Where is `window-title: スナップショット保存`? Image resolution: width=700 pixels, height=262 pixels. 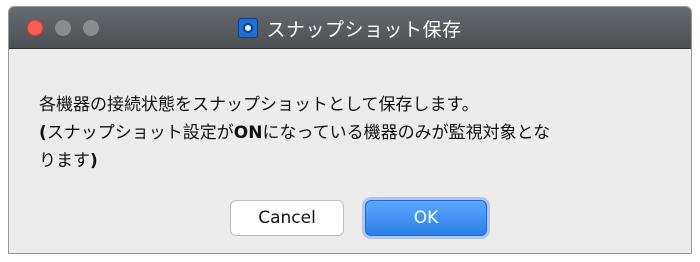
window-title: スナップショット保存 is located at coordinates (364, 29).